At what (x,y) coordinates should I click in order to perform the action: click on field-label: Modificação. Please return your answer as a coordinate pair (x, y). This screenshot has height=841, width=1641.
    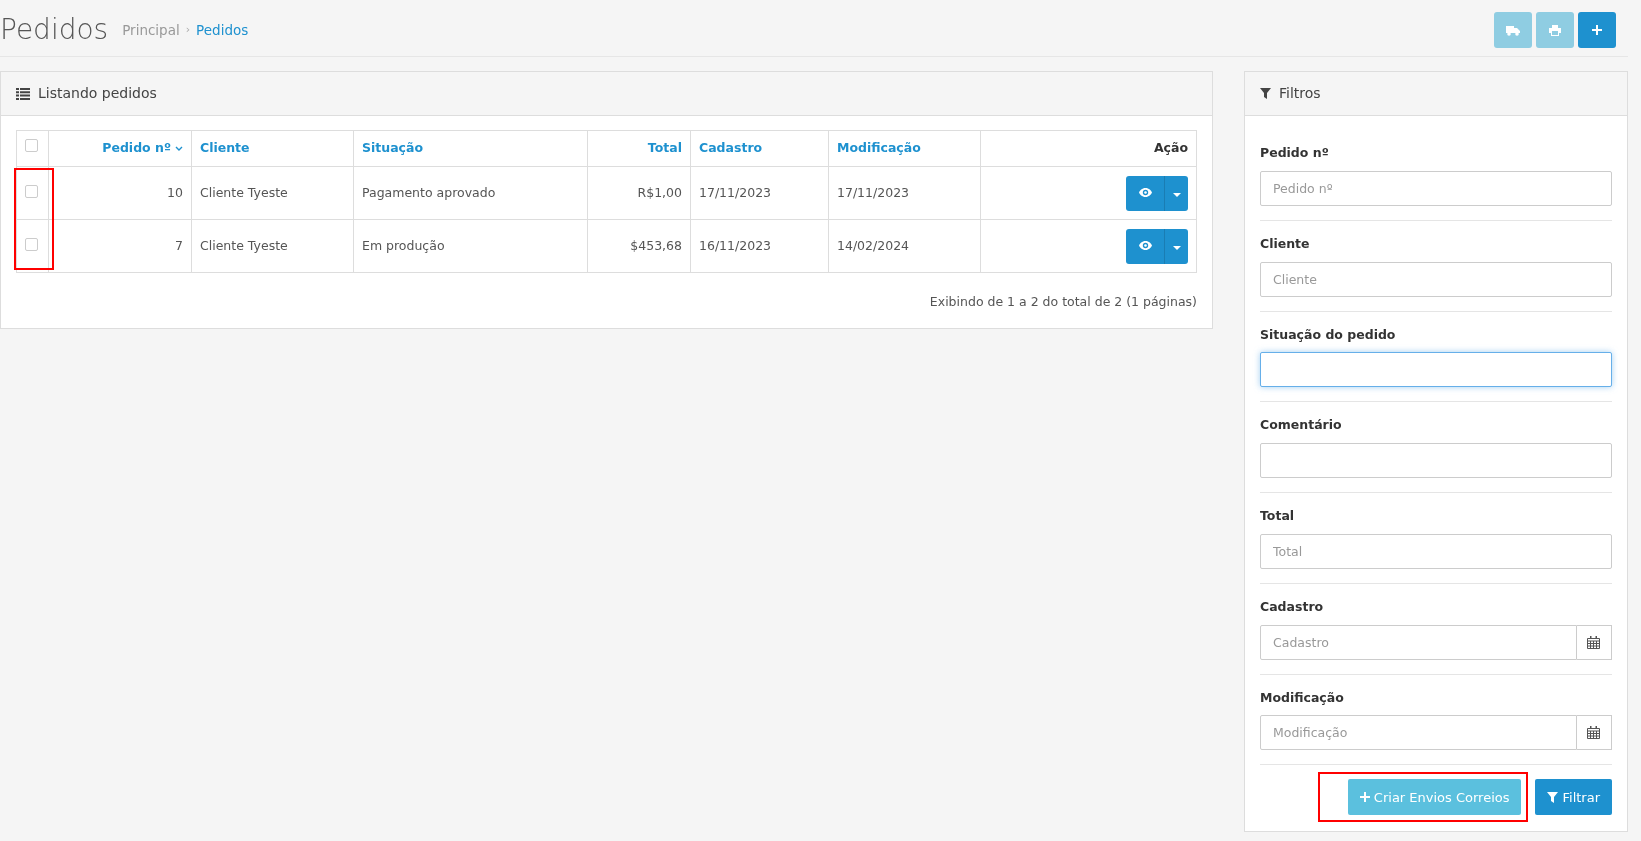
    Looking at the image, I should click on (1302, 697).